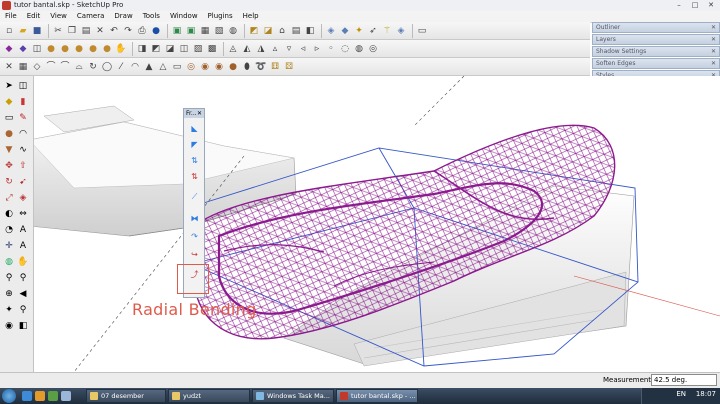 The height and width of the screenshot is (404, 720). I want to click on tape-measure-icon: ◐, so click(9, 214).